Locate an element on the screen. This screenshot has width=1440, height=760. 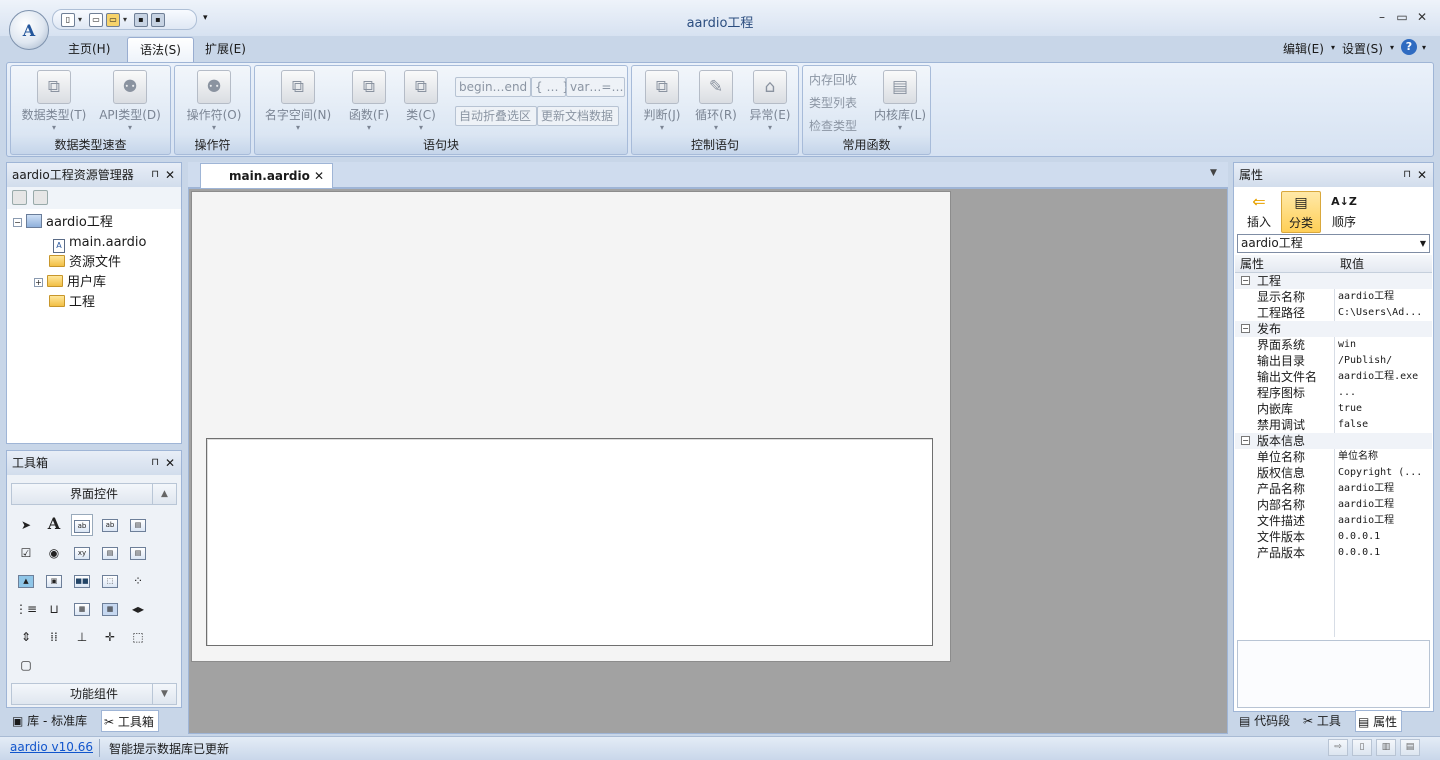
tab-snippets: ▤ 代码段 is located at coordinates (1265, 721).